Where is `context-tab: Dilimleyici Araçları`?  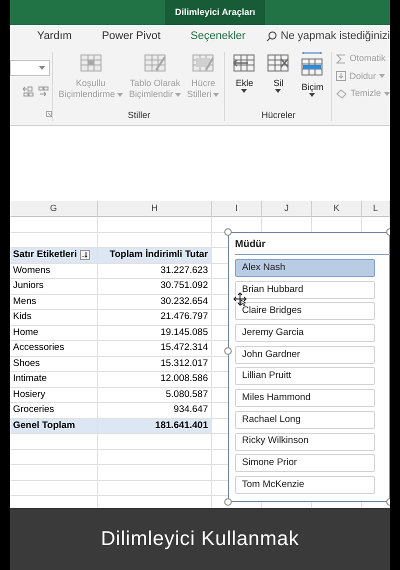
context-tab: Dilimleyici Araçları is located at coordinates (215, 12).